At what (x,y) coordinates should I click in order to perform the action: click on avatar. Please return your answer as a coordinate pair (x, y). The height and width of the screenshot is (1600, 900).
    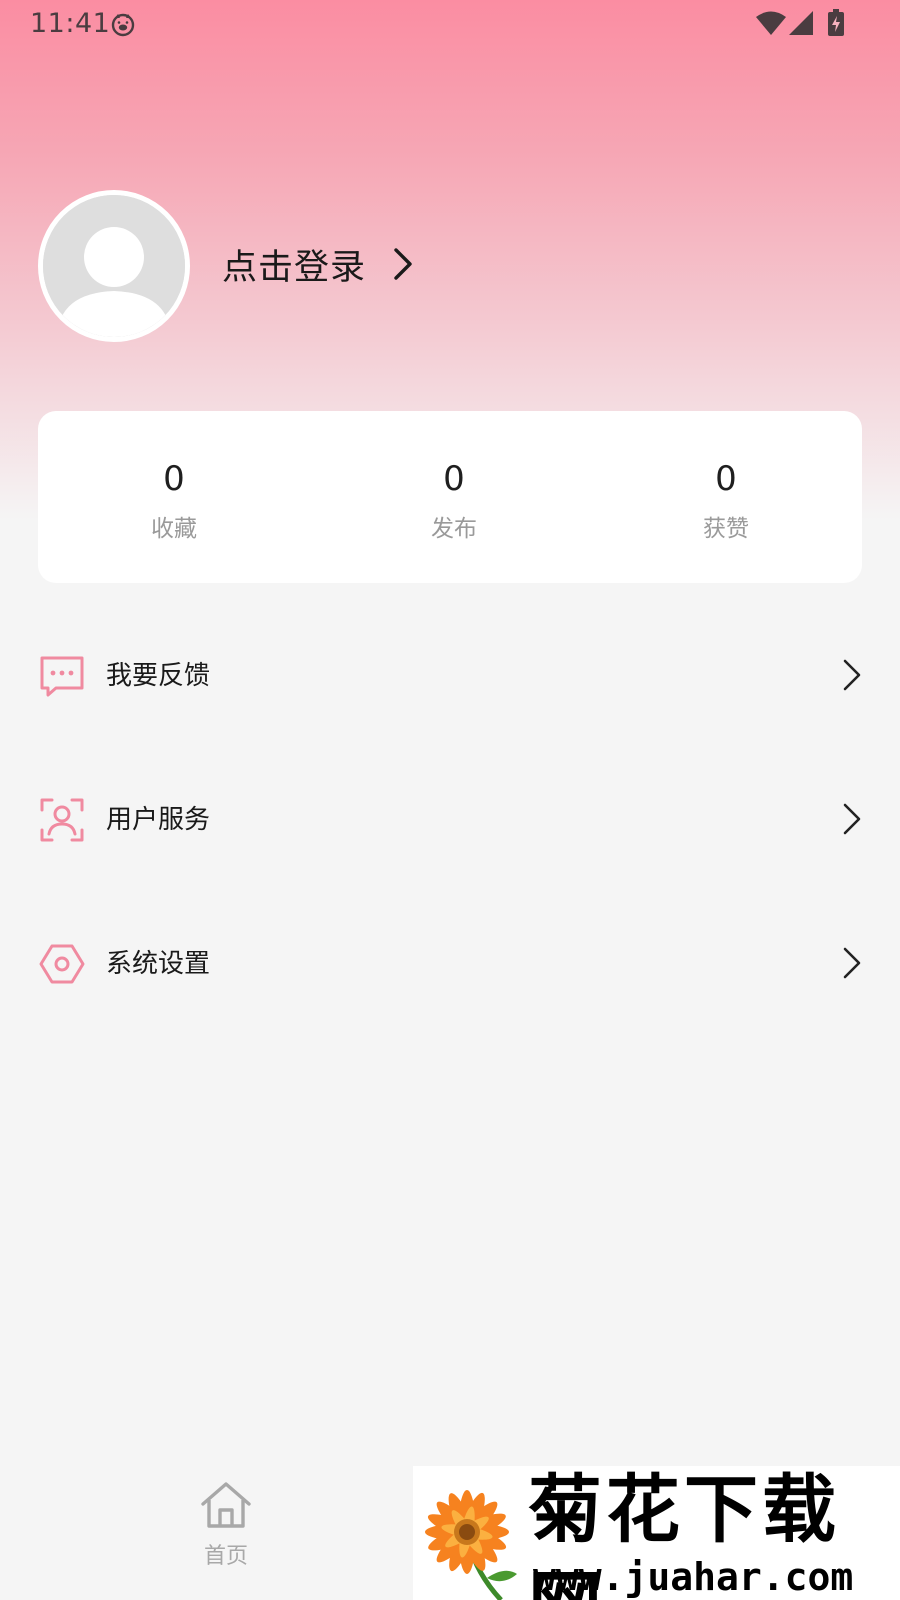
    Looking at the image, I should click on (114, 266).